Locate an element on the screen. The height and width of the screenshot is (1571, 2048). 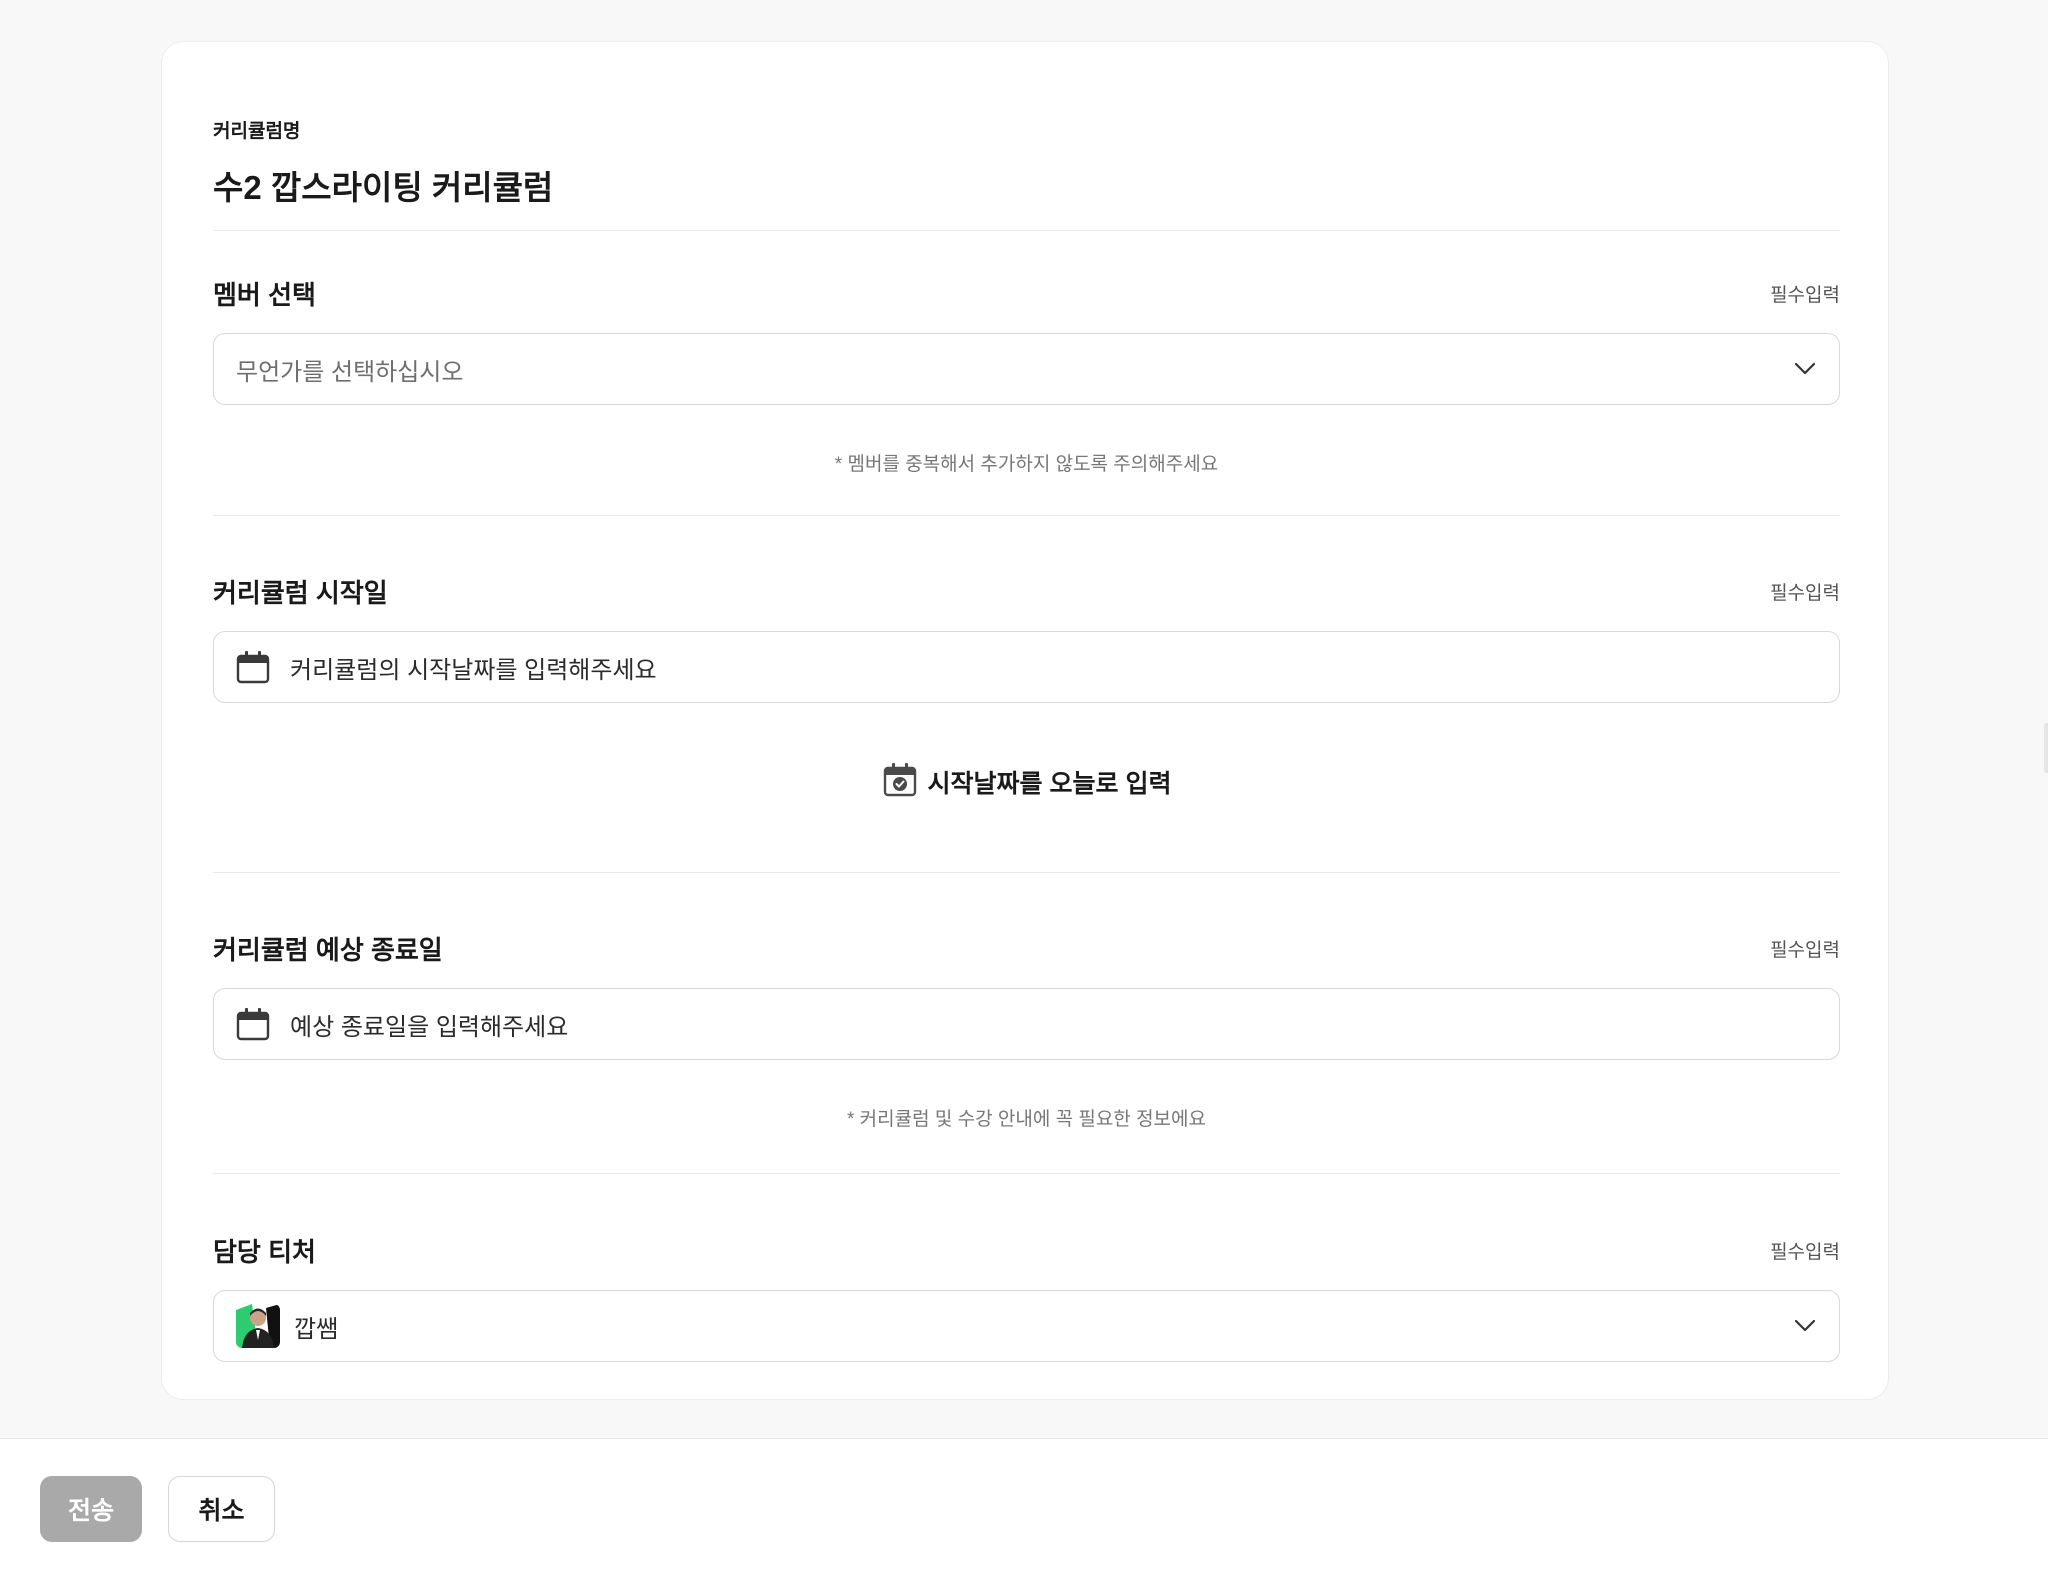
teacher-title: 담당 티처 is located at coordinates (264, 1251).